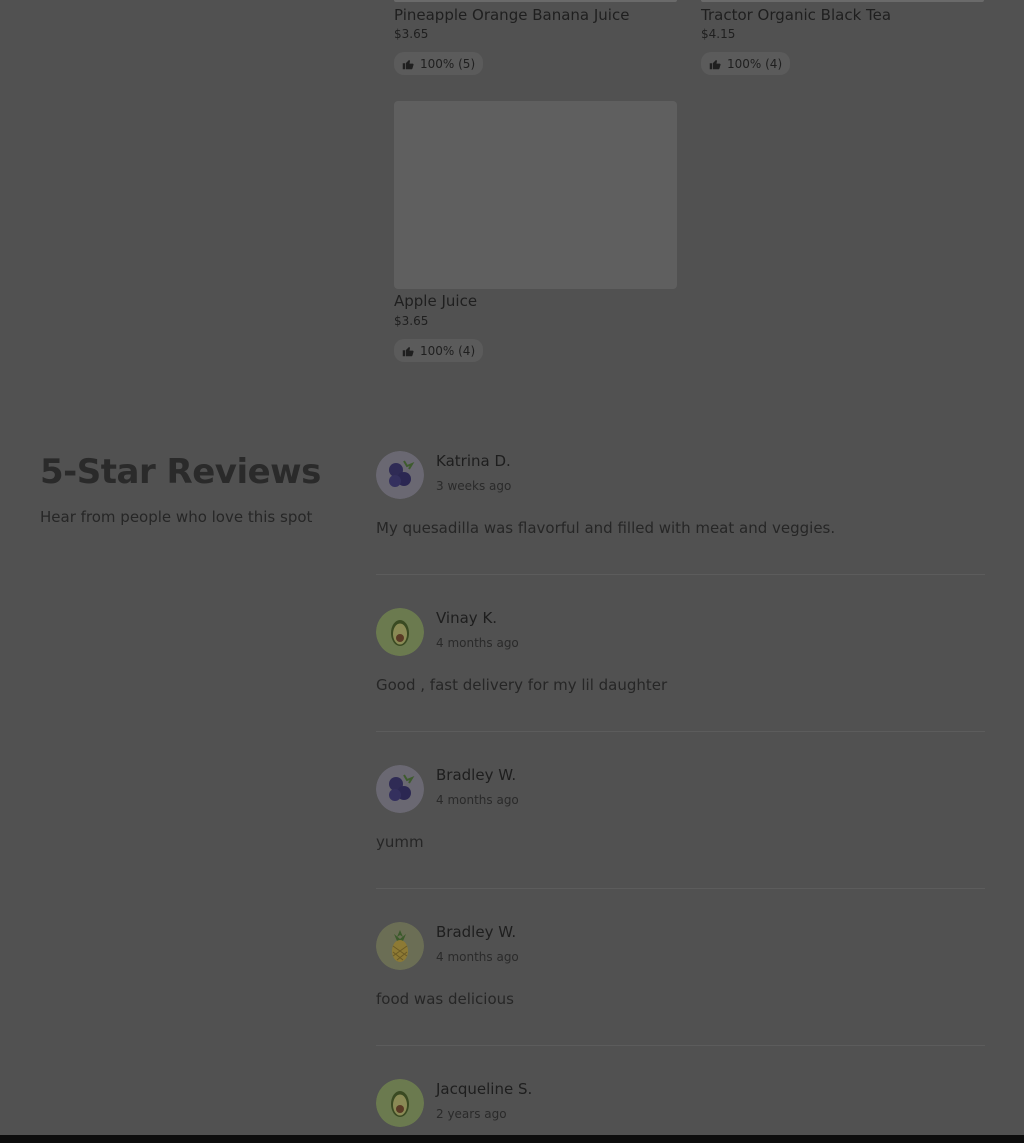 This screenshot has width=1024, height=1143. What do you see at coordinates (796, 15) in the screenshot?
I see `product-name: Tractor Organic Black Tea` at bounding box center [796, 15].